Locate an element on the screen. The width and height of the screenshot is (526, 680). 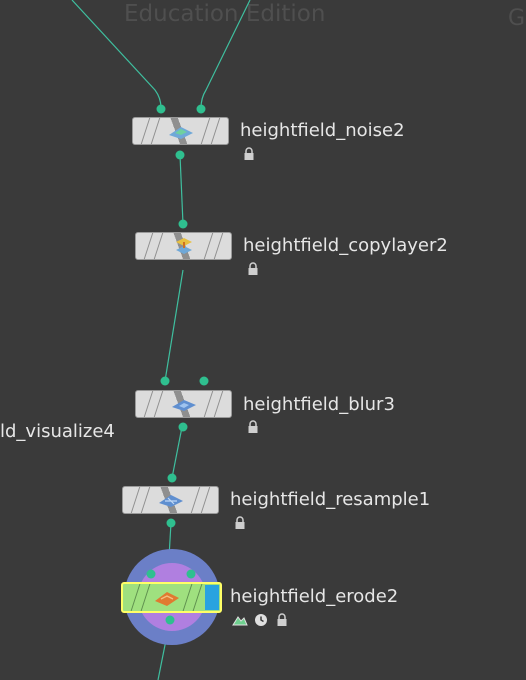
node-label: heightfield_resample1 is located at coordinates (330, 499).